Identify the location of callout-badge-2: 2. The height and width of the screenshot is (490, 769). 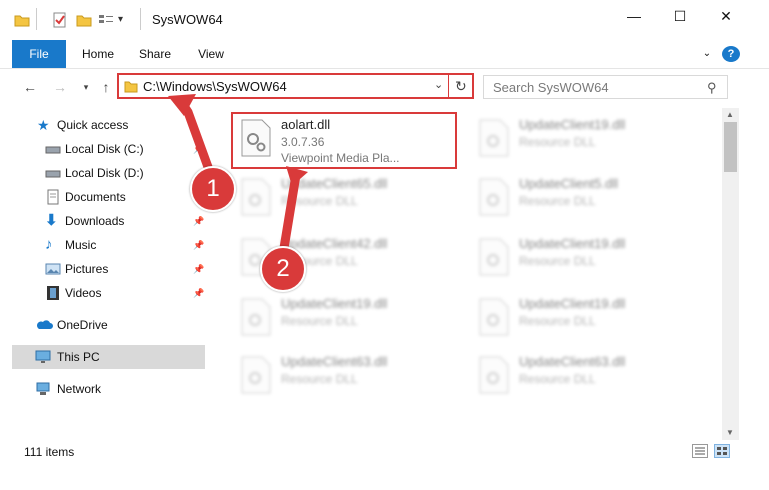
(283, 269).